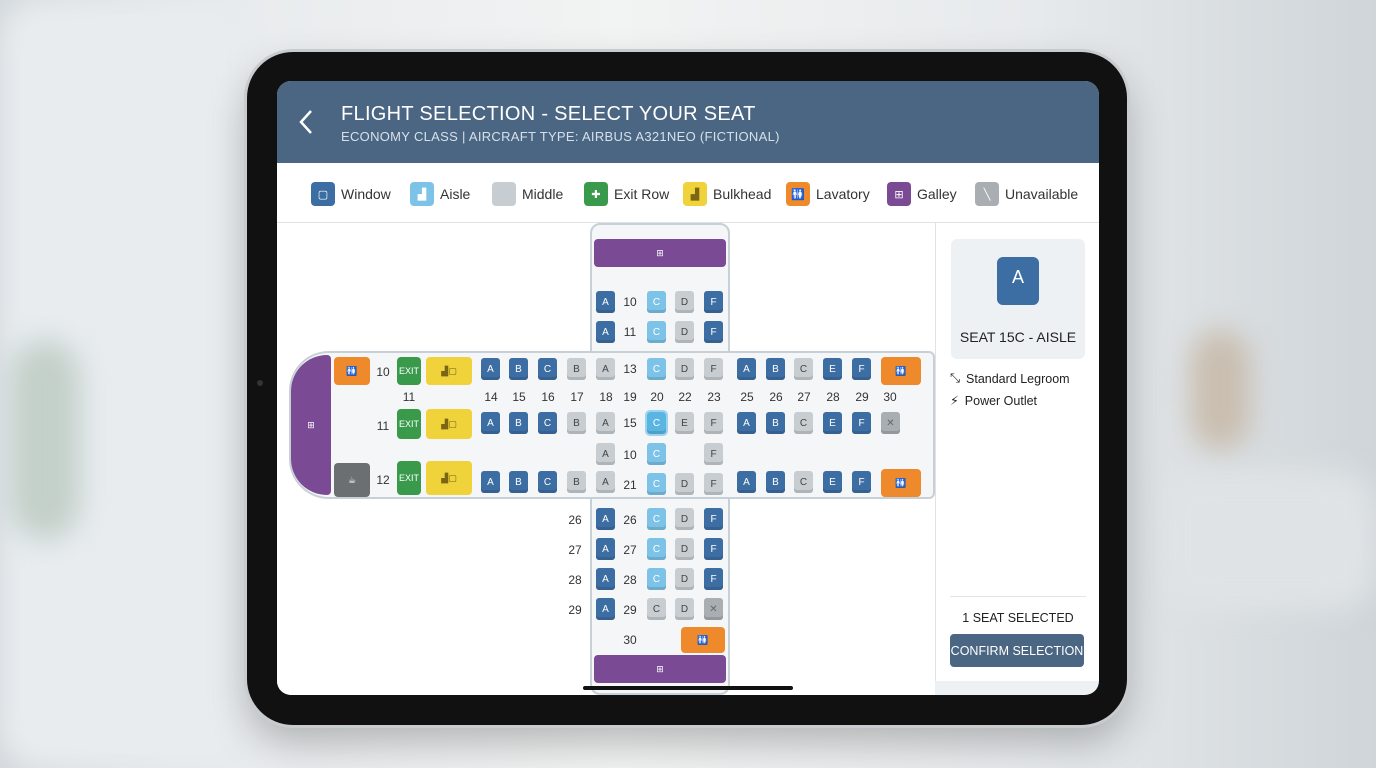  What do you see at coordinates (383, 372) in the screenshot?
I see `row-label: 10` at bounding box center [383, 372].